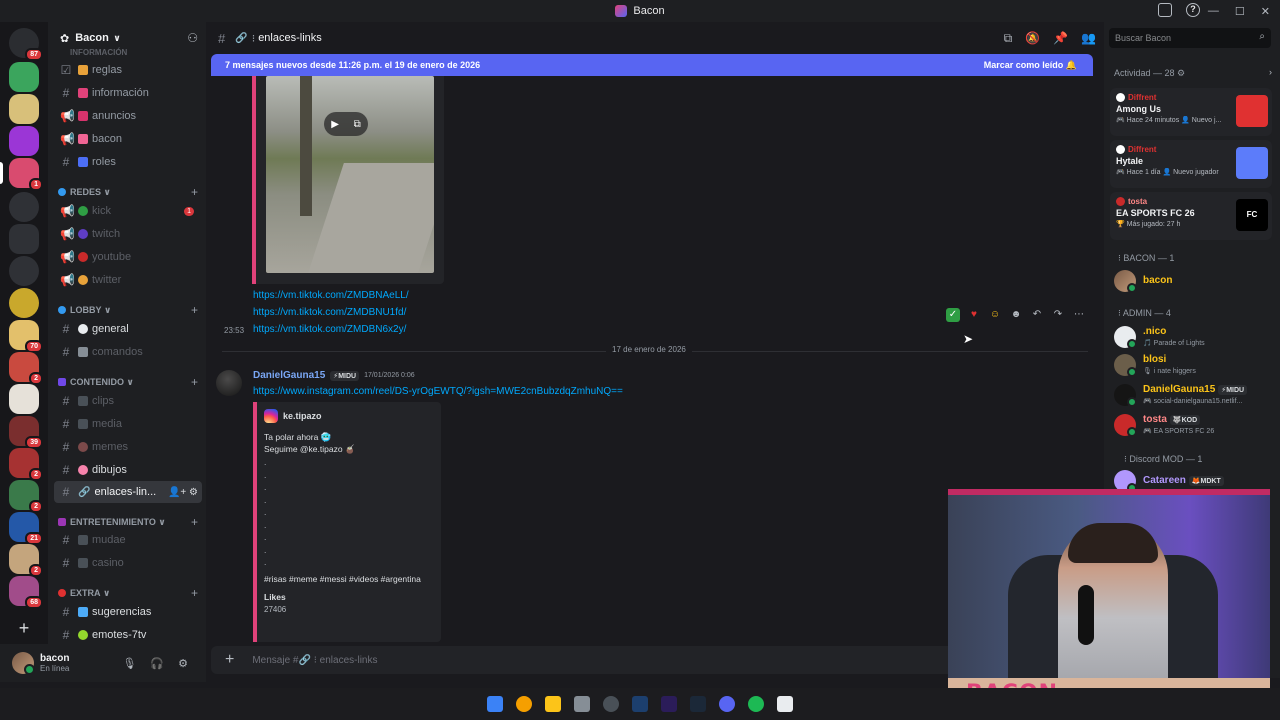 The width and height of the screenshot is (1280, 720). What do you see at coordinates (756, 704) in the screenshot?
I see `spotify-icon` at bounding box center [756, 704].